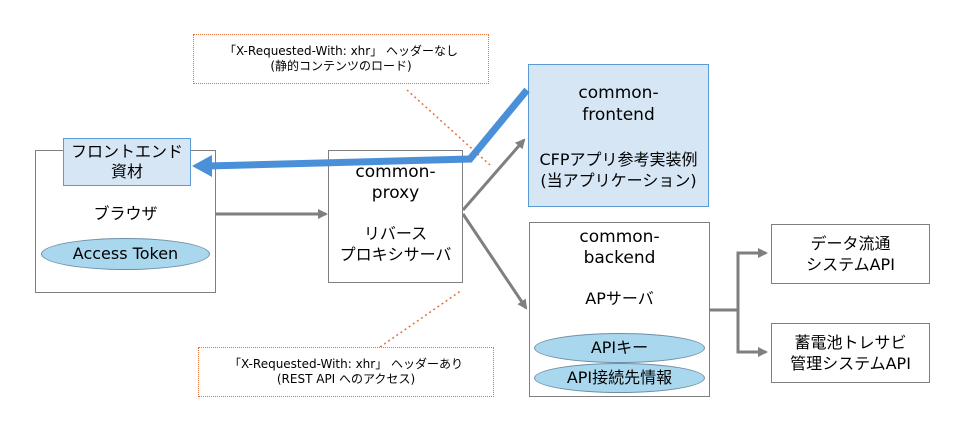  Describe the element at coordinates (202, 166) in the screenshot. I see `static-content-flow-arrowhead` at that location.